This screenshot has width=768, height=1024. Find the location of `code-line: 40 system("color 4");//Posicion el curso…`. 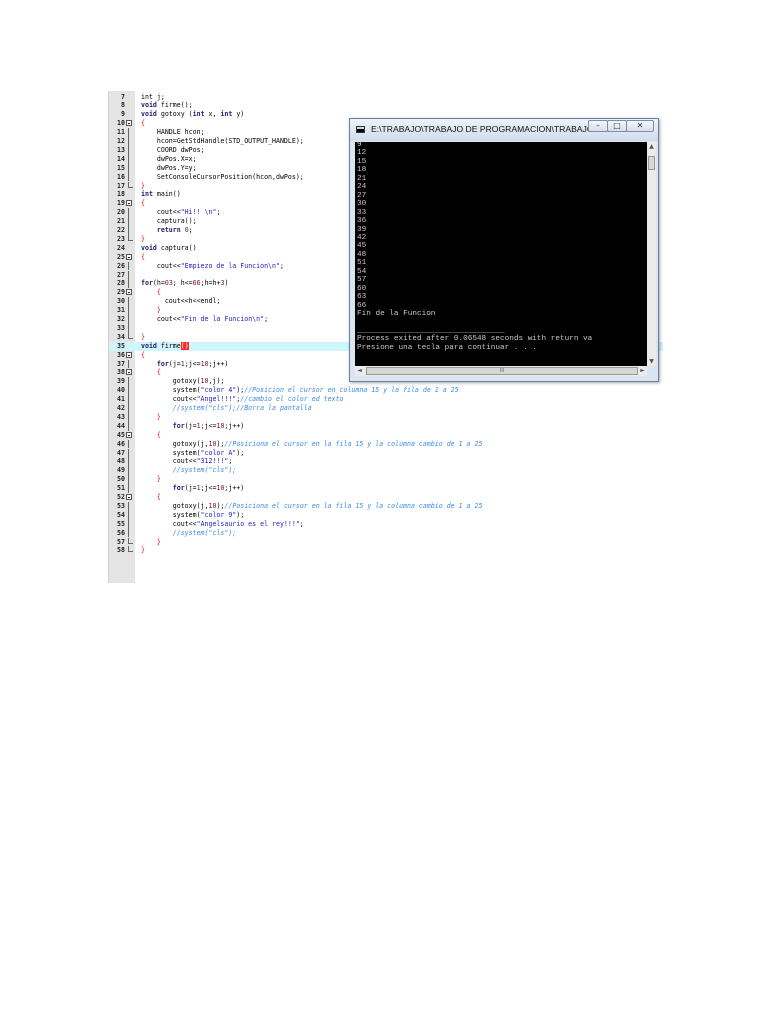

code-line: 40 system("color 4");//Posicion el curso… is located at coordinates (386, 391).